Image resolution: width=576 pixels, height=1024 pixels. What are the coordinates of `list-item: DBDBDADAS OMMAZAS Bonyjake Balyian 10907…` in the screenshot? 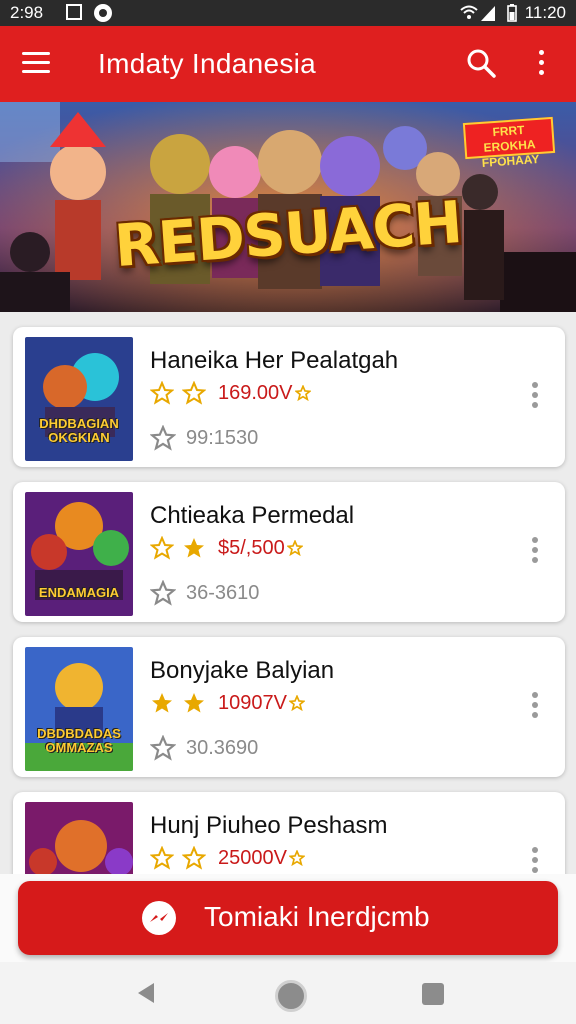 It's located at (289, 707).